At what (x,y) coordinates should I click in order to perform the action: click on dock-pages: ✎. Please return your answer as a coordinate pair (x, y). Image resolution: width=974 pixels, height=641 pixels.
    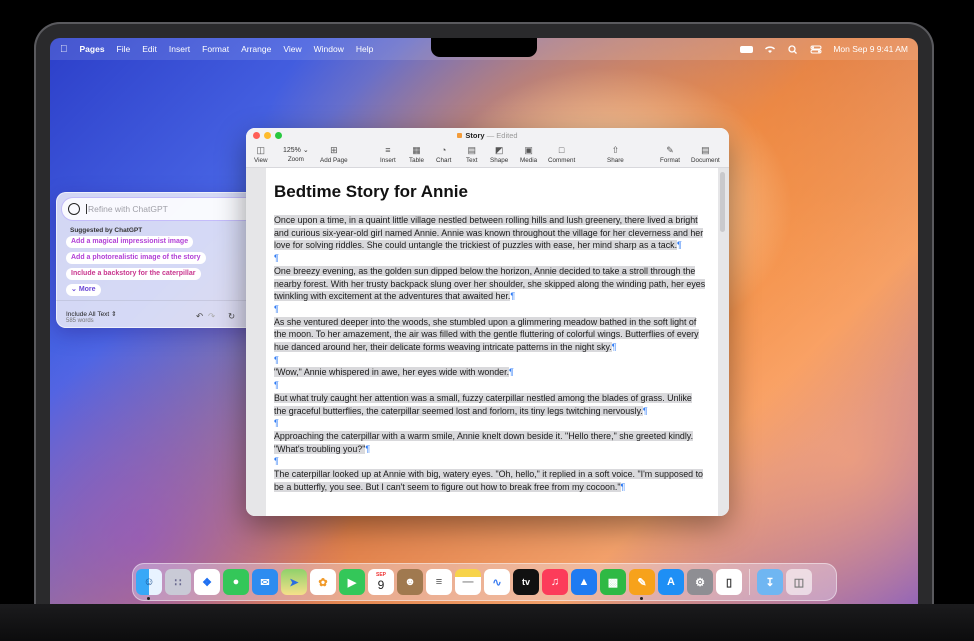
    Looking at the image, I should click on (642, 584).